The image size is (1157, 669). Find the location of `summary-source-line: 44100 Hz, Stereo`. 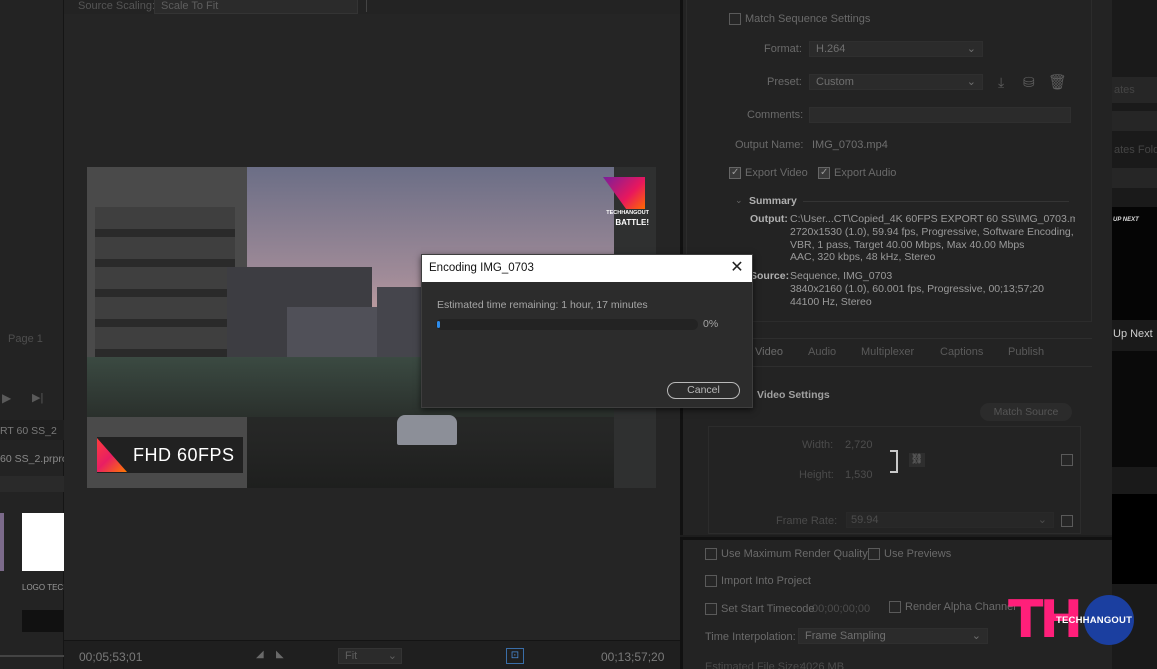

summary-source-line: 44100 Hz, Stereo is located at coordinates (831, 301).